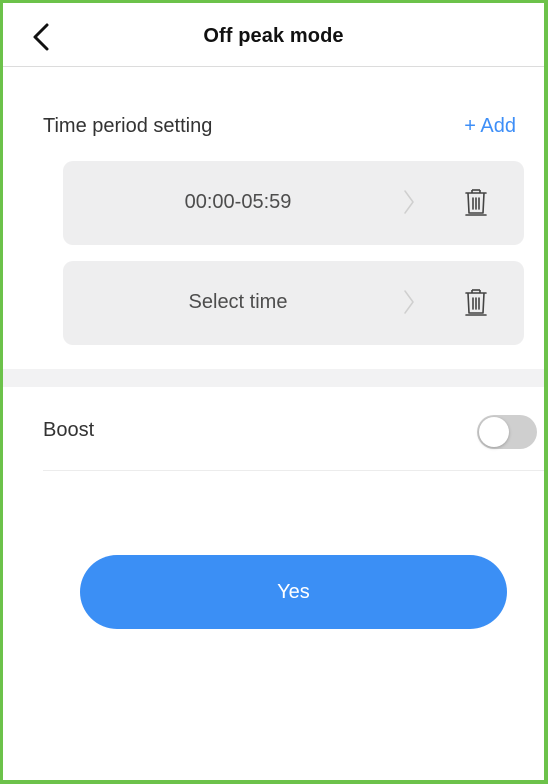 This screenshot has width=548, height=784. Describe the element at coordinates (69, 430) in the screenshot. I see `boost-label: Boost` at that location.